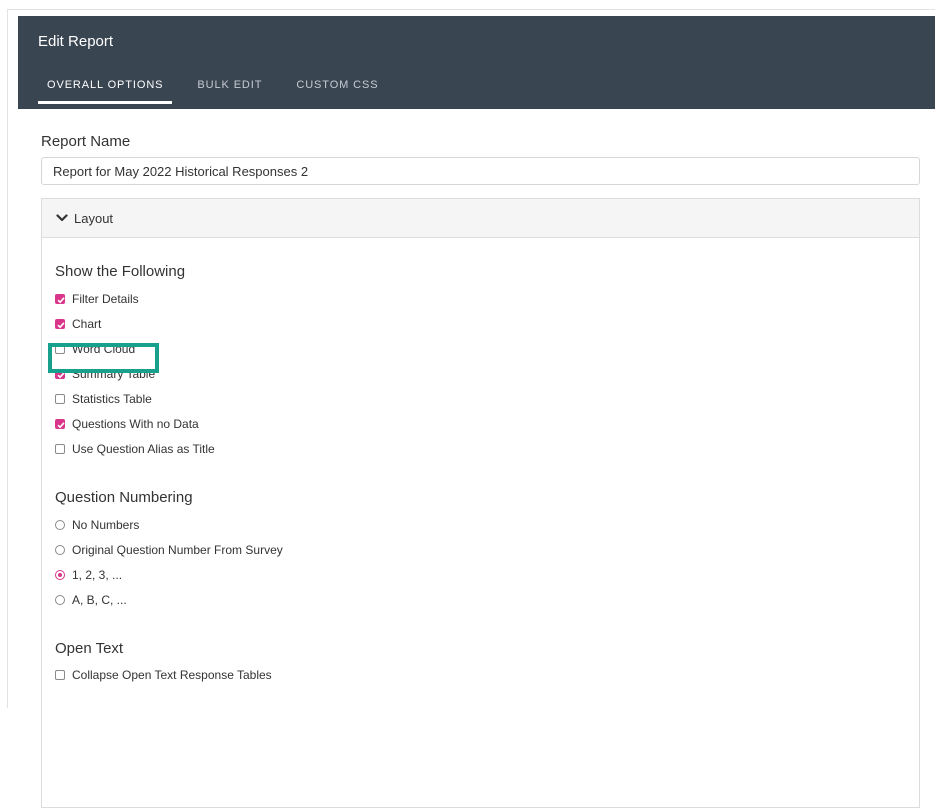 The height and width of the screenshot is (808, 935). What do you see at coordinates (337, 89) in the screenshot?
I see `tab-custom-css: CUSTOM CSS` at bounding box center [337, 89].